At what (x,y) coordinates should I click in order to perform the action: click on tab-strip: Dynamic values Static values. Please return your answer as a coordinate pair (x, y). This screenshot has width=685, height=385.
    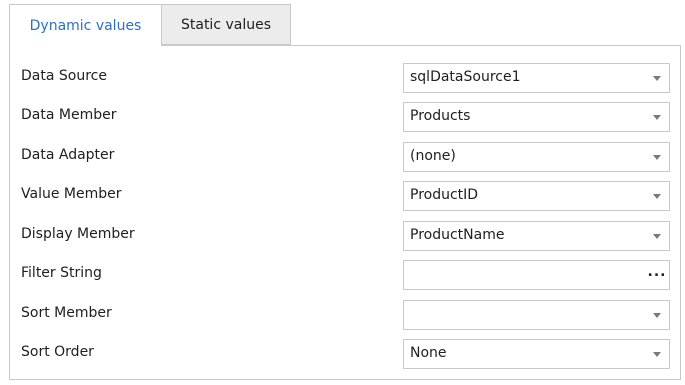
    Looking at the image, I should click on (150, 25).